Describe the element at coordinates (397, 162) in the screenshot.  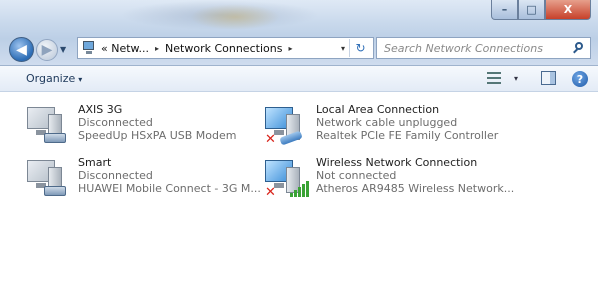
I see `connection-name: Wireless Network Connection` at that location.